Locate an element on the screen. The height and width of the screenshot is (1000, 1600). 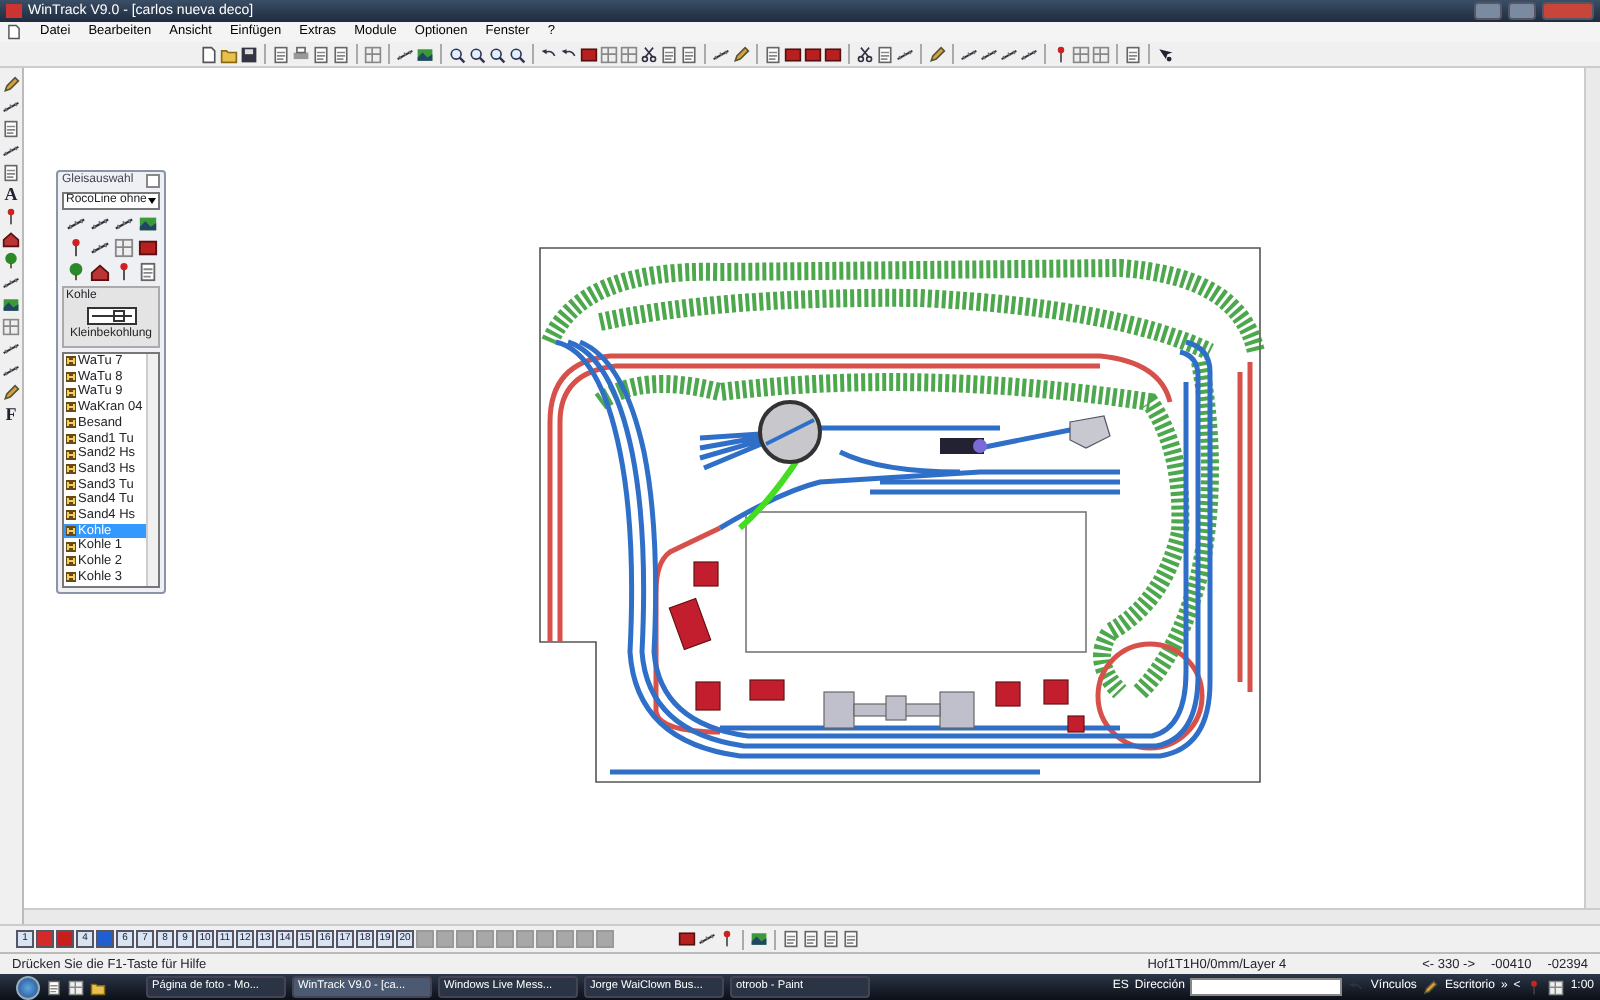
folder-icon is located at coordinates (98, 987).